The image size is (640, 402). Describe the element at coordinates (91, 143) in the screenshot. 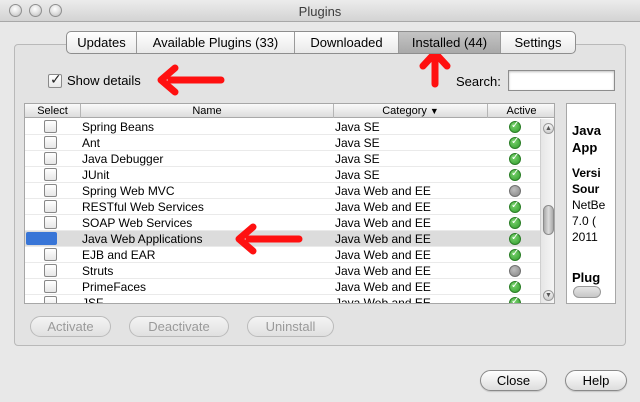

I see `plugin-name-cell: Ant` at that location.